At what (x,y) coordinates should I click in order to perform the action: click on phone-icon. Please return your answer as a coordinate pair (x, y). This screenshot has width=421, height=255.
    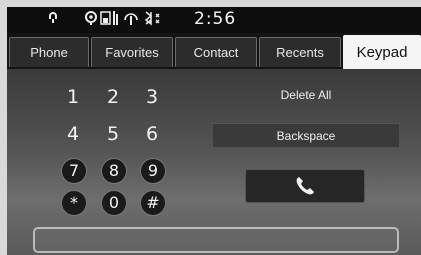
    Looking at the image, I should click on (305, 188).